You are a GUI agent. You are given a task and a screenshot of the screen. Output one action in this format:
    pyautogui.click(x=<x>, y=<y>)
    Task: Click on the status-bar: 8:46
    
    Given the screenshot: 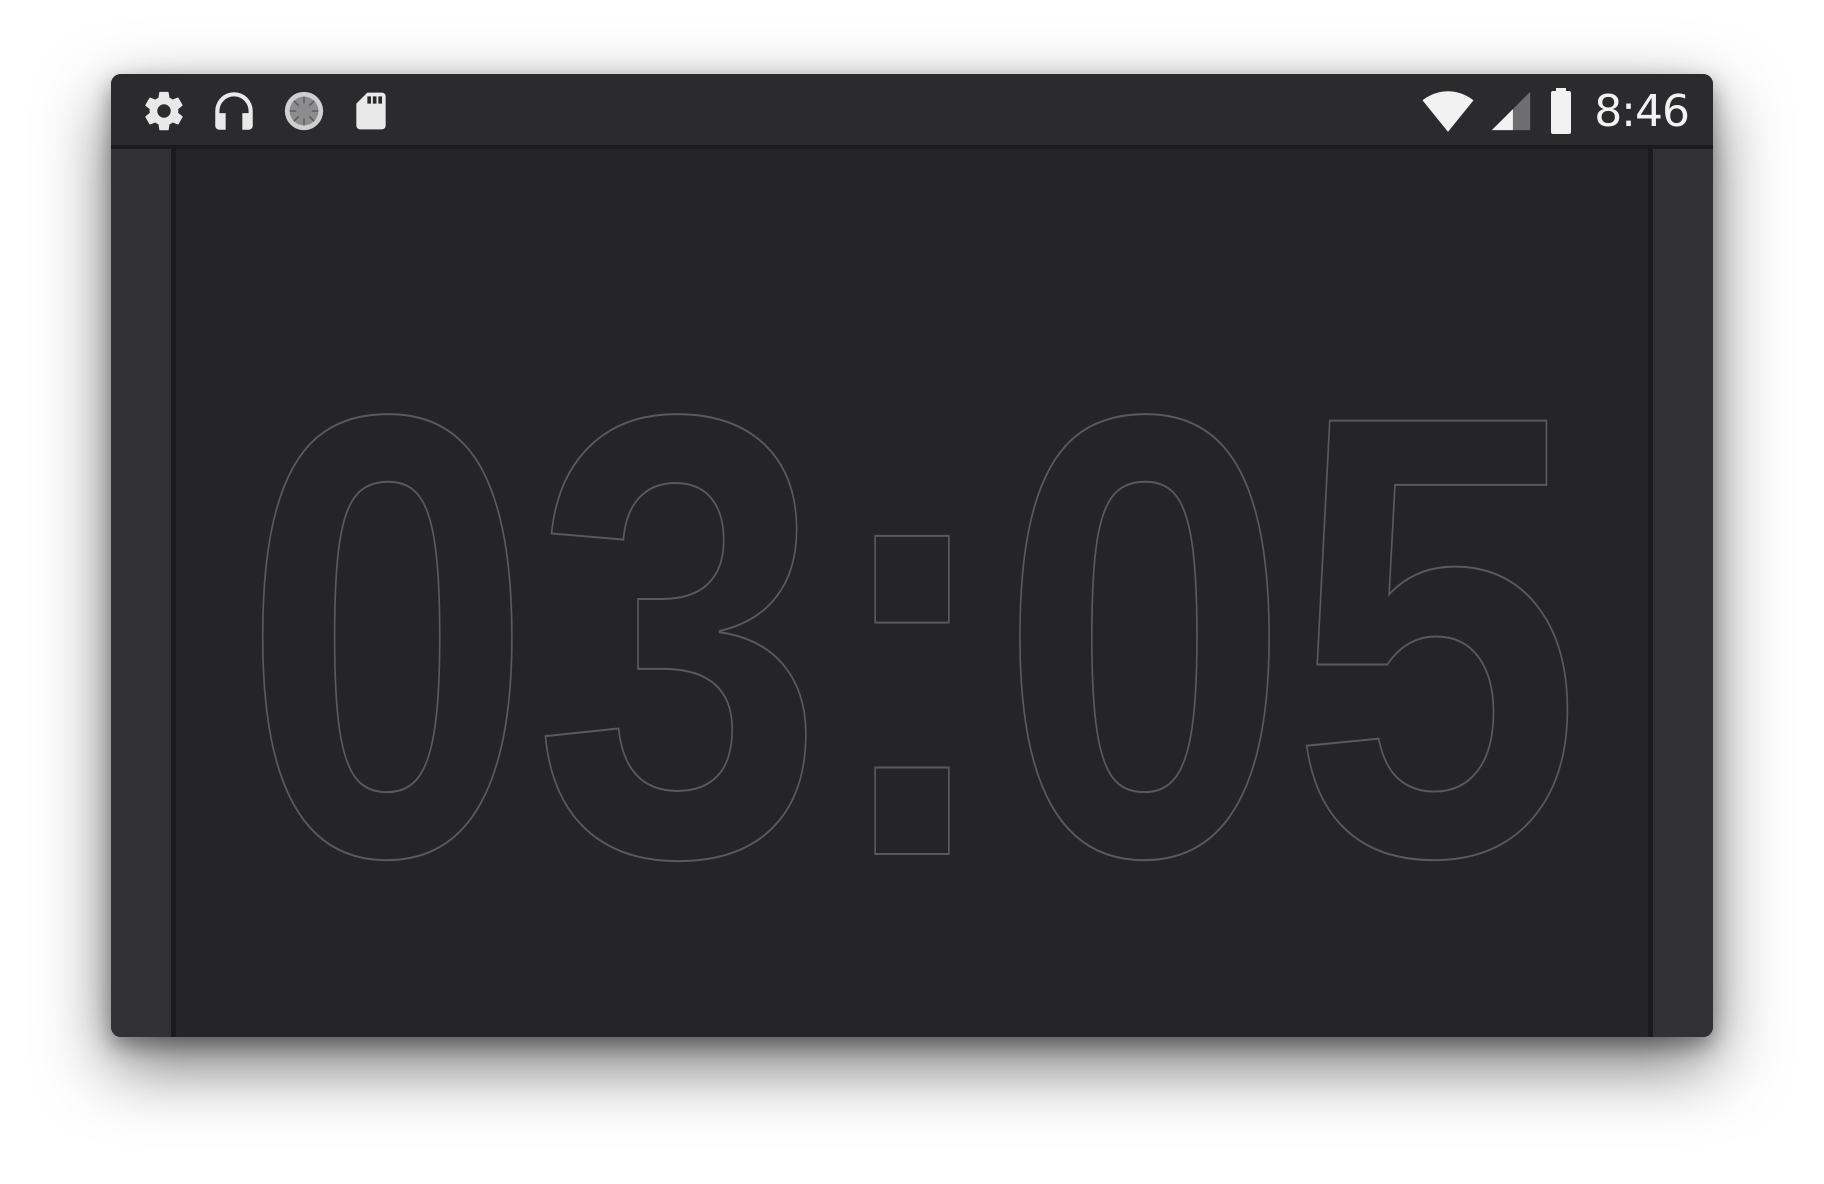 What is the action you would take?
    pyautogui.click(x=912, y=111)
    